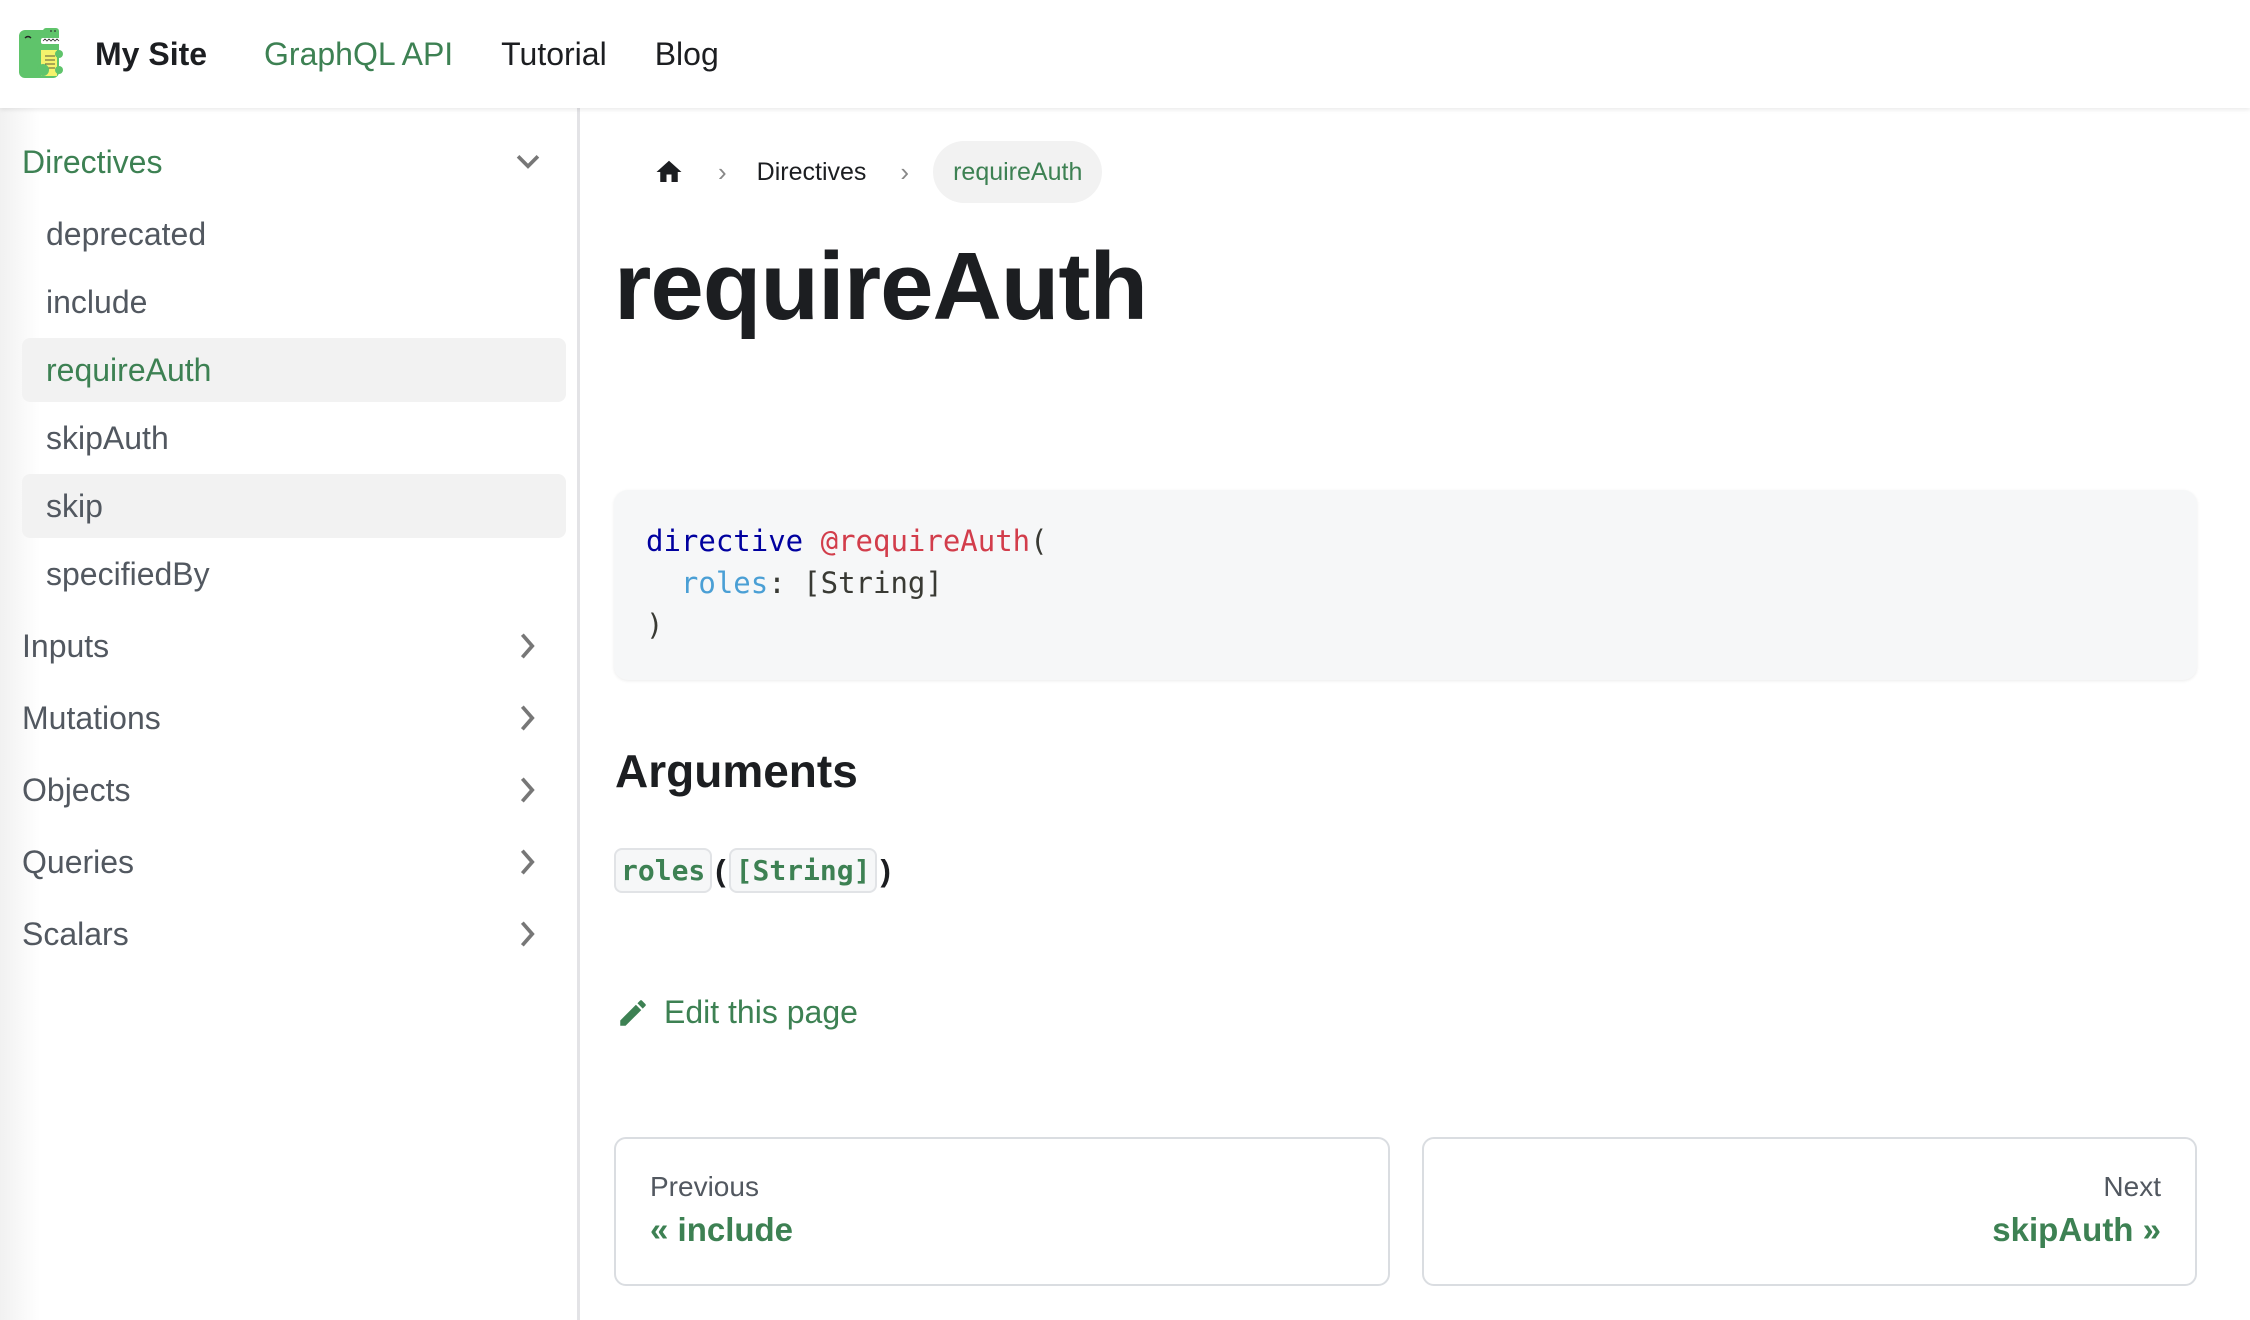 This screenshot has width=2250, height=1320. What do you see at coordinates (722, 1229) in the screenshot?
I see `previous-label: « include` at bounding box center [722, 1229].